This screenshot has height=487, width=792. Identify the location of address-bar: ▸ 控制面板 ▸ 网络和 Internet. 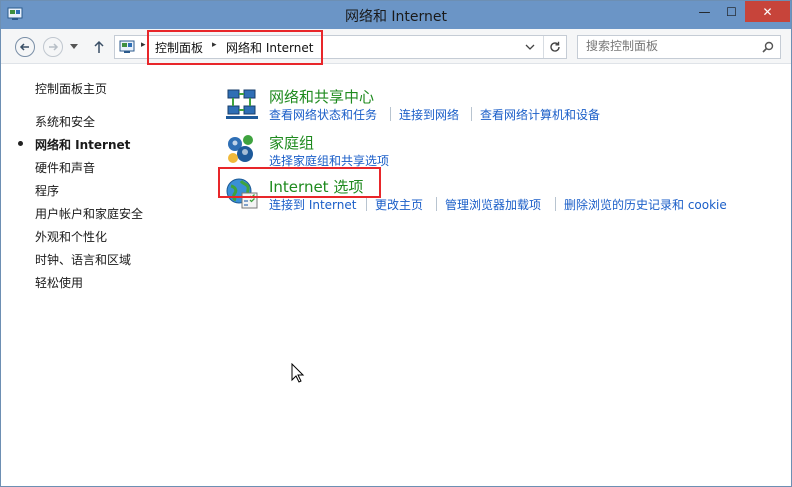
(340, 47).